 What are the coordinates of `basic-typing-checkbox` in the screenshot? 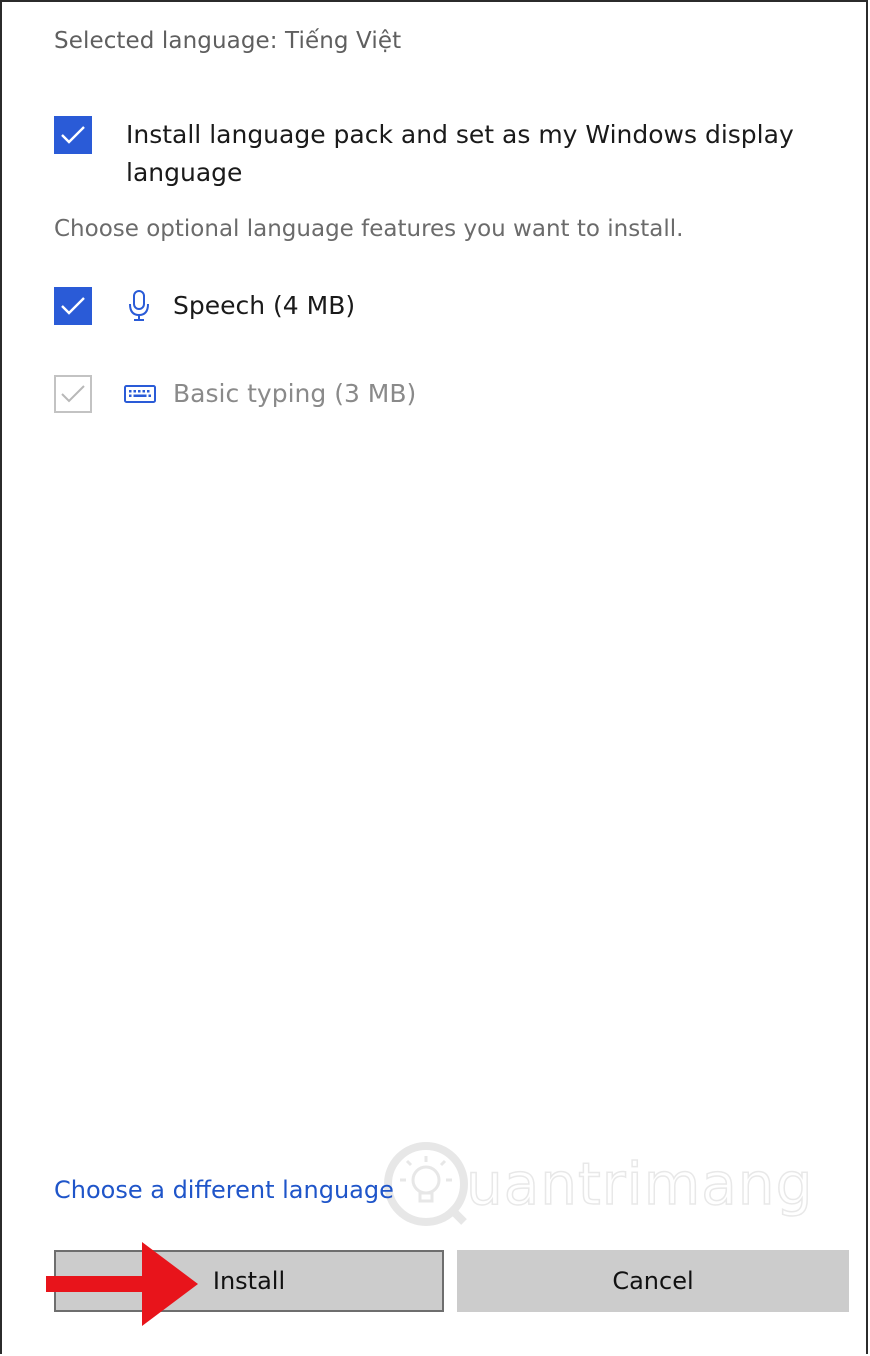 It's located at (73, 394).